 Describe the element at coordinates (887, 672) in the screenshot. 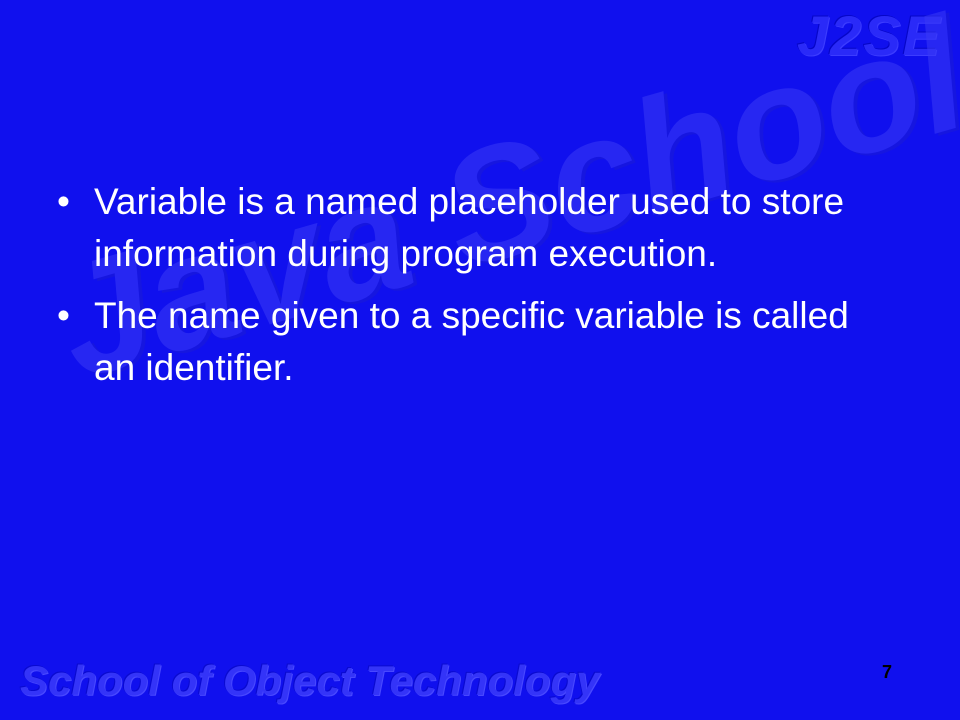

I see `page-number: 7` at that location.